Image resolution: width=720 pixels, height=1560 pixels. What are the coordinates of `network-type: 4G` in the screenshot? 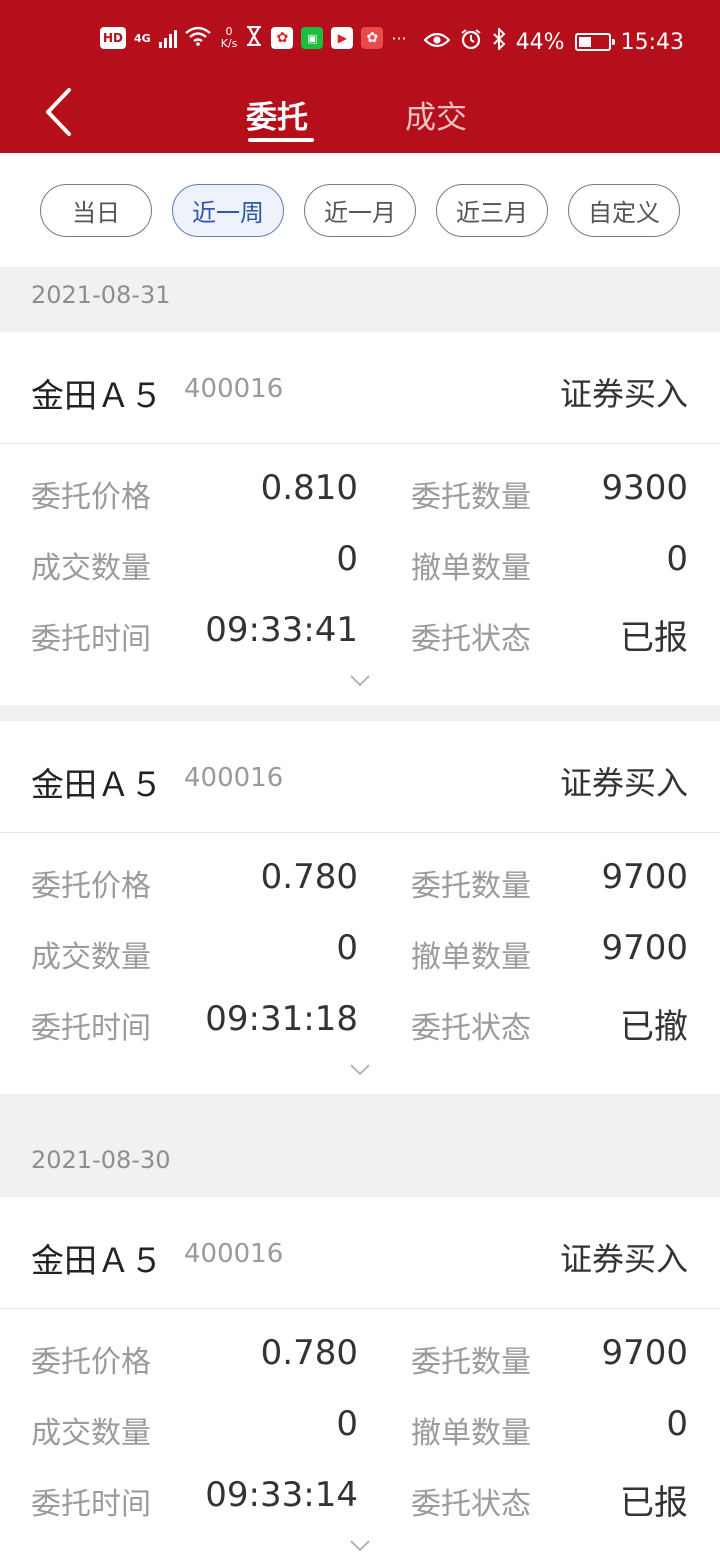 It's located at (142, 38).